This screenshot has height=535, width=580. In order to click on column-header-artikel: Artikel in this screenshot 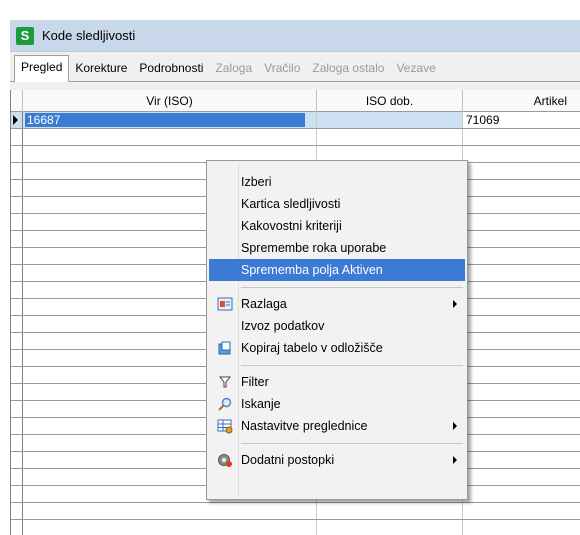, I will do `click(521, 101)`.